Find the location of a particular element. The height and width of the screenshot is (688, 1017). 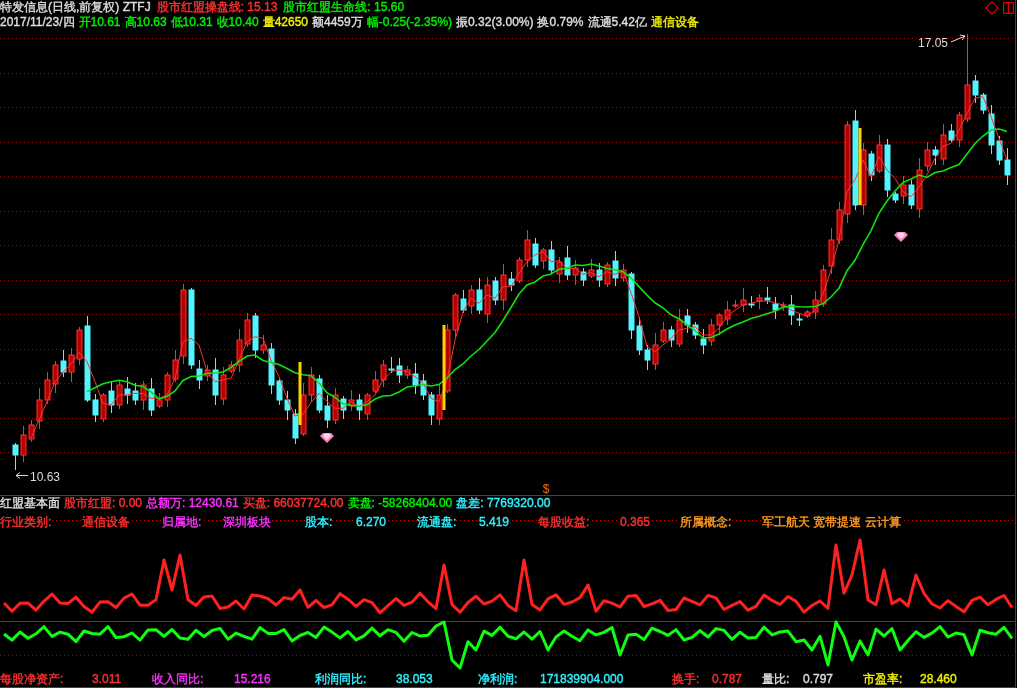

quote-value: 幅-0.25(-2.35%) is located at coordinates (409, 22).